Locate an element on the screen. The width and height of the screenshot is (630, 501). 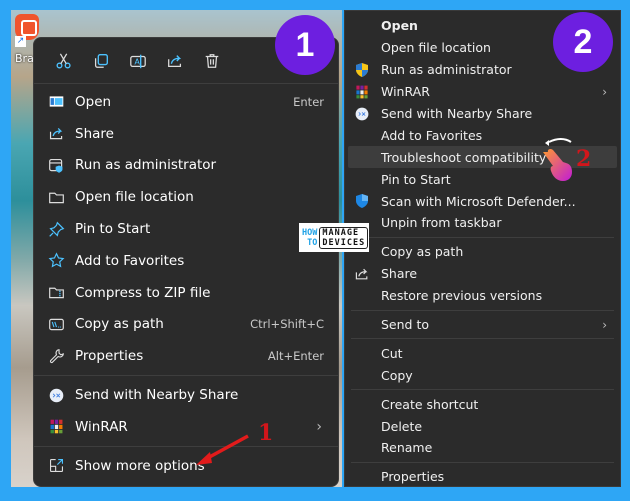
admin-shield-icon is located at coordinates (55, 165).